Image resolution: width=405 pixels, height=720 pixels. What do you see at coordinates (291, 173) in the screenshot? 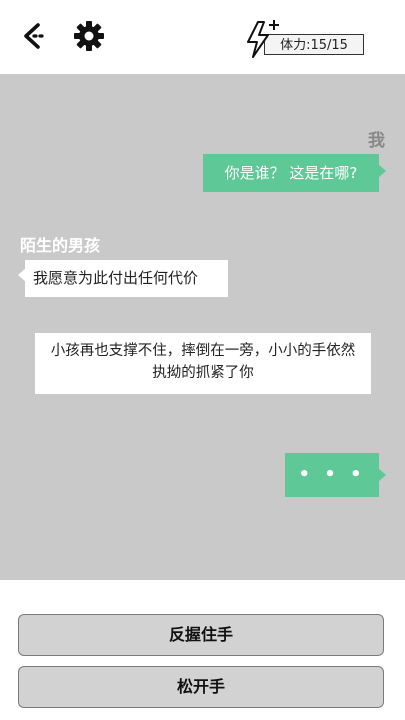
I see `player-message-text: 你是谁？ 这是在哪?` at bounding box center [291, 173].